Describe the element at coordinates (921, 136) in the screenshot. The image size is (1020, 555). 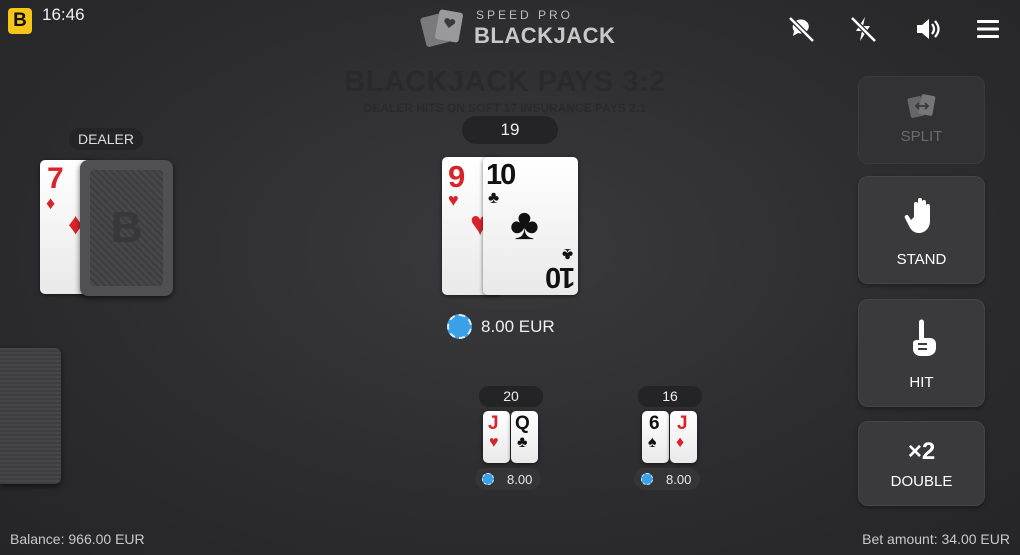
I see `split-label: SPLIT` at that location.